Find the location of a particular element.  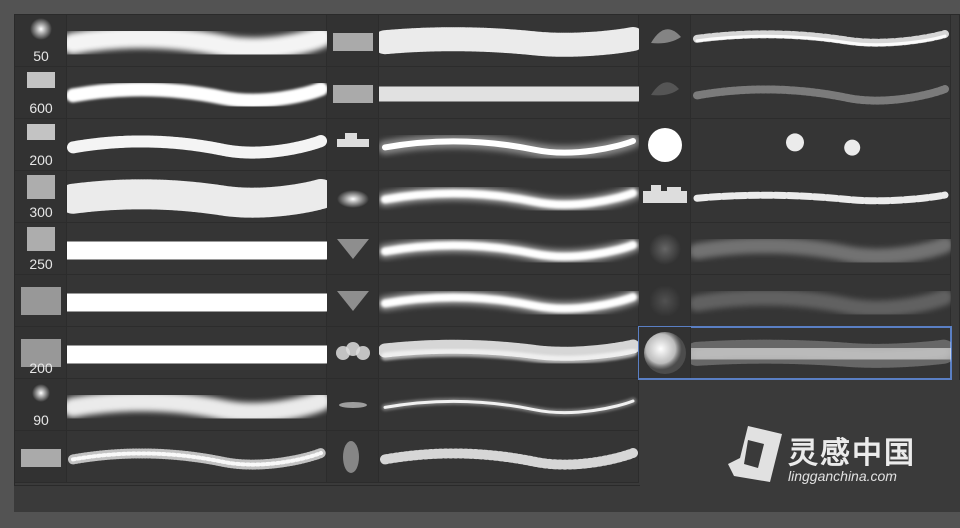

brush-preset: 90 is located at coordinates (171, 405).